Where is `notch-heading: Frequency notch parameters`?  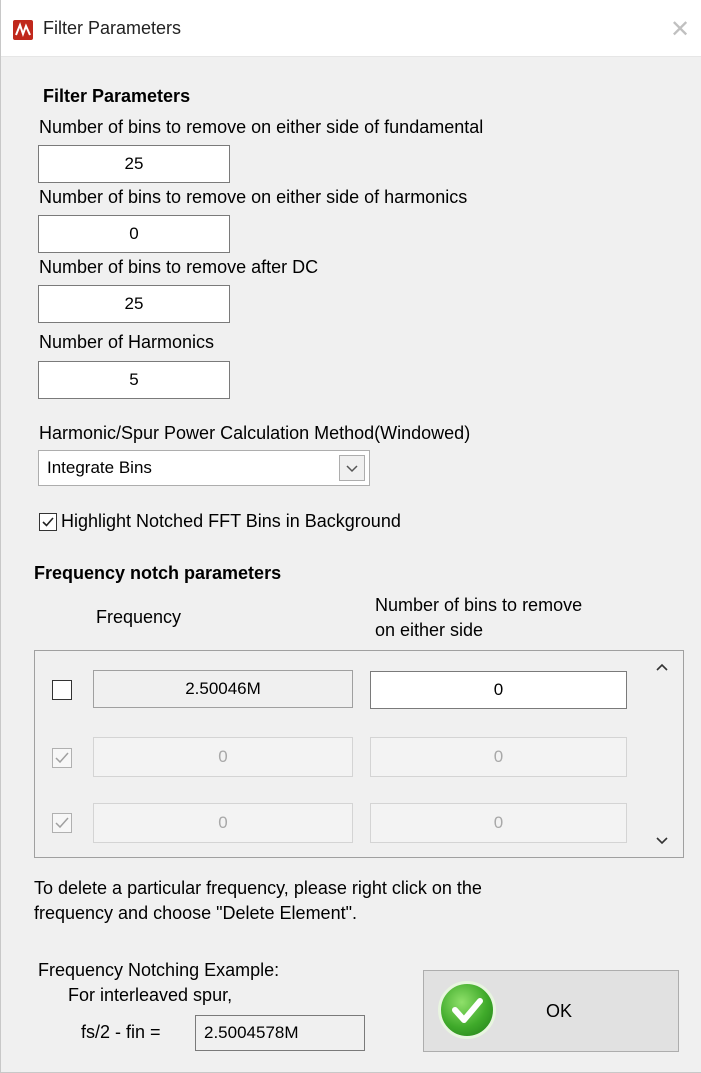
notch-heading: Frequency notch parameters is located at coordinates (158, 573).